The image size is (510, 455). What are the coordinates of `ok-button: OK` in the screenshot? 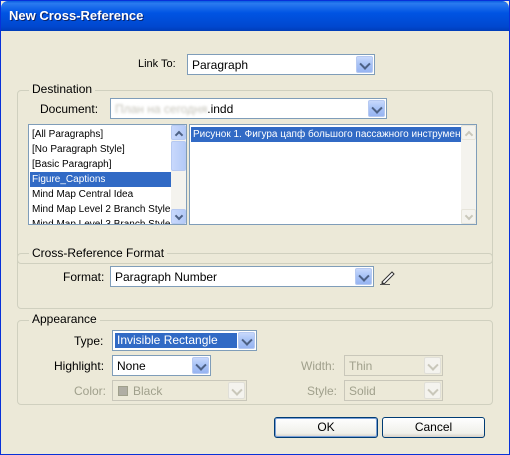 It's located at (326, 427).